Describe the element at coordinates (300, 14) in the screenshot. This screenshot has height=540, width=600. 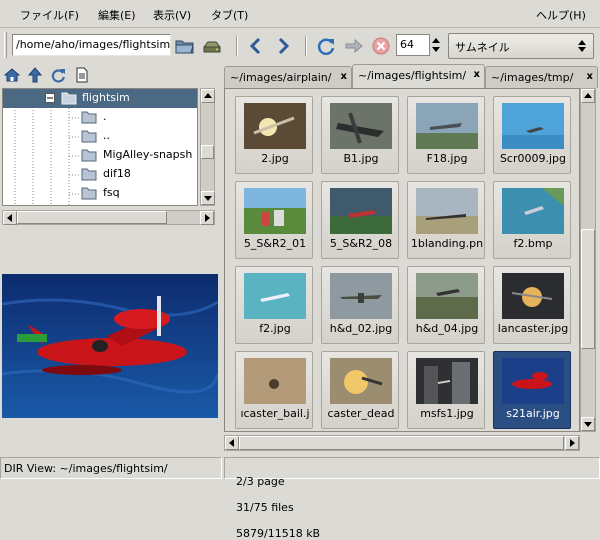
I see `menu-bar: ファイル(F) 編集(E) 表示(V) タブ(T) ヘルプ(H)` at that location.